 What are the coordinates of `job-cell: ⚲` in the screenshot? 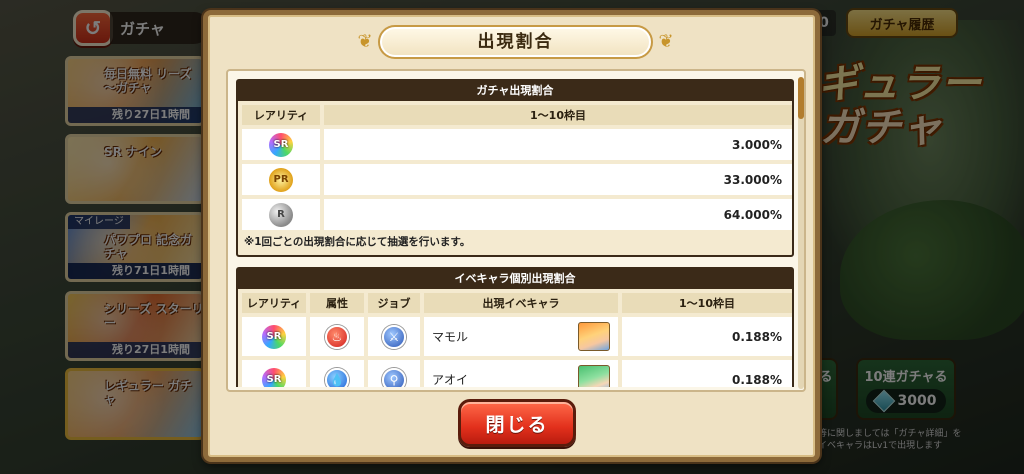 It's located at (394, 373).